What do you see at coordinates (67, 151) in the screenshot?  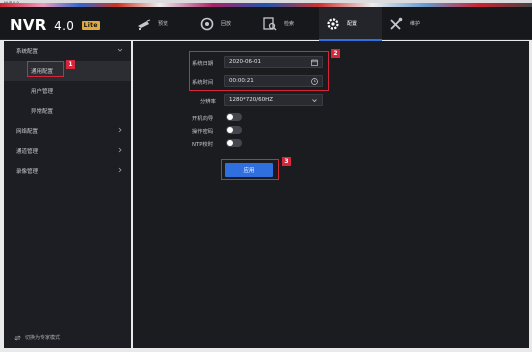 I see `sidebar-item-channel-management: 通道管理` at bounding box center [67, 151].